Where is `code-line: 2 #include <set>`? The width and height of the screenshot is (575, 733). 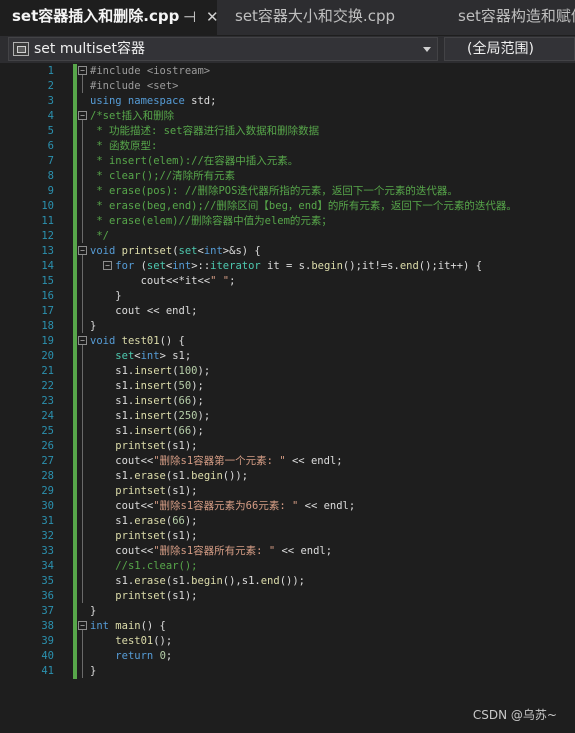
code-line: 2 #include <set> is located at coordinates (287, 86).